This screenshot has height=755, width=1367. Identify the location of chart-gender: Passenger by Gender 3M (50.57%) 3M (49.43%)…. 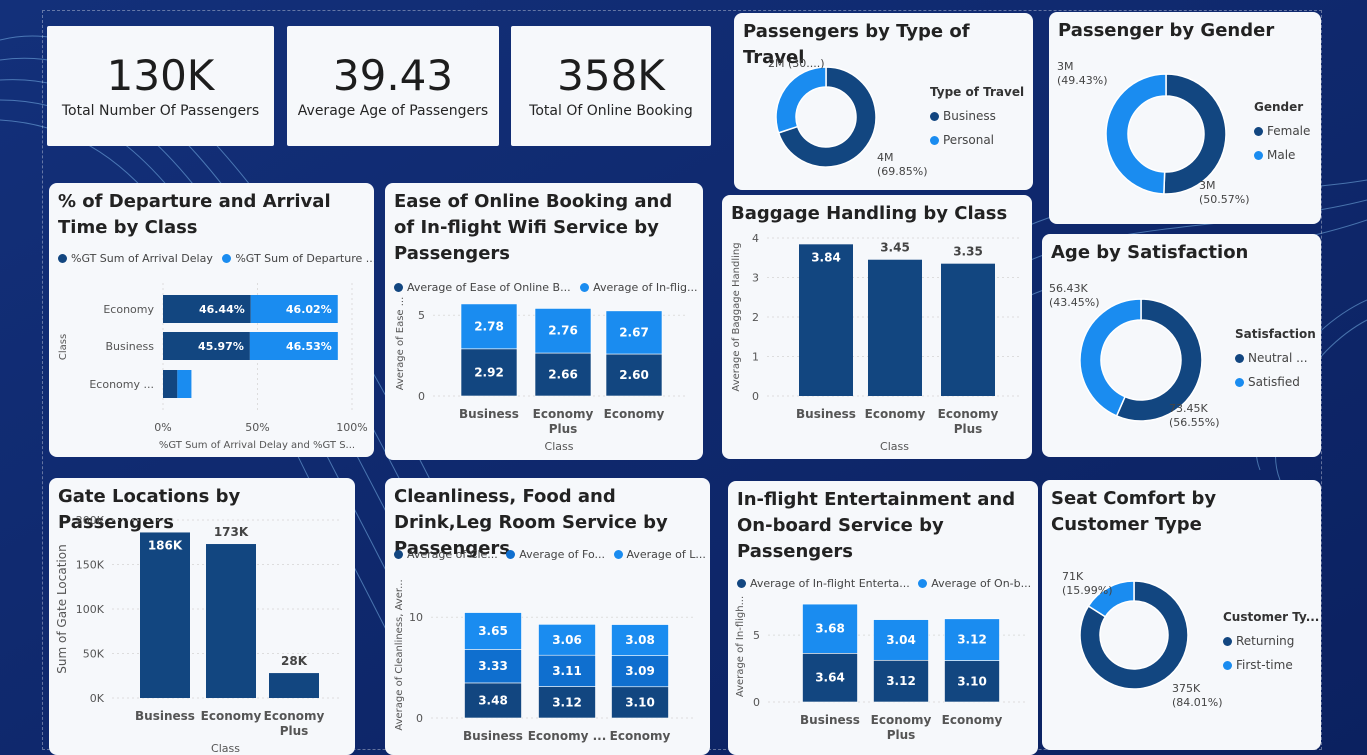
(1185, 118).